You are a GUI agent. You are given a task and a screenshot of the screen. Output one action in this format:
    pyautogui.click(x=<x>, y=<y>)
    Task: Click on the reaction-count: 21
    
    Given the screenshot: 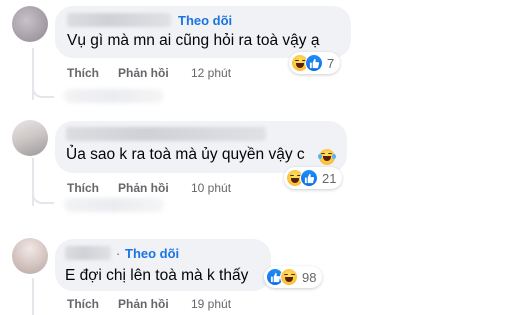 What is the action you would take?
    pyautogui.click(x=329, y=178)
    